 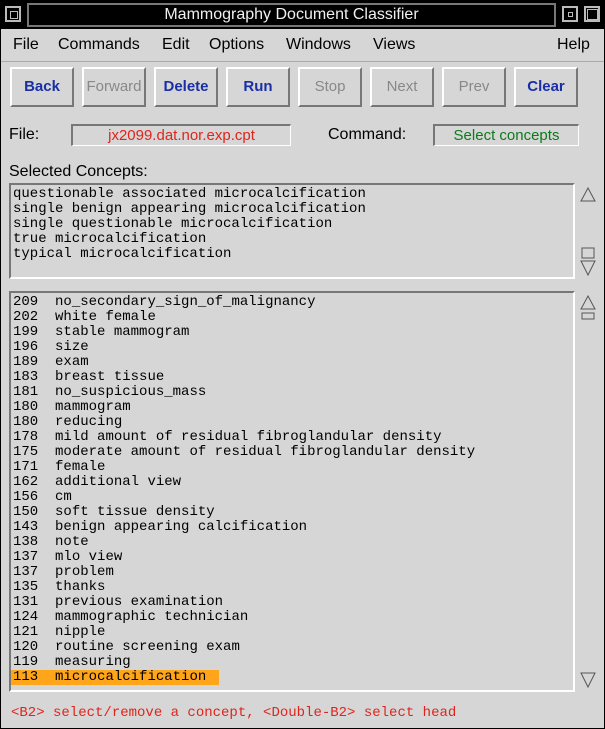 What do you see at coordinates (292, 224) in the screenshot?
I see `selected-concept-item: single questionable microcalcification` at bounding box center [292, 224].